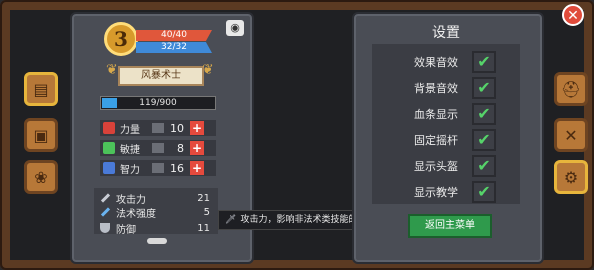 The image size is (594, 270). Describe the element at coordinates (131, 200) in the screenshot. I see `stat-label: 攻击力` at that location.